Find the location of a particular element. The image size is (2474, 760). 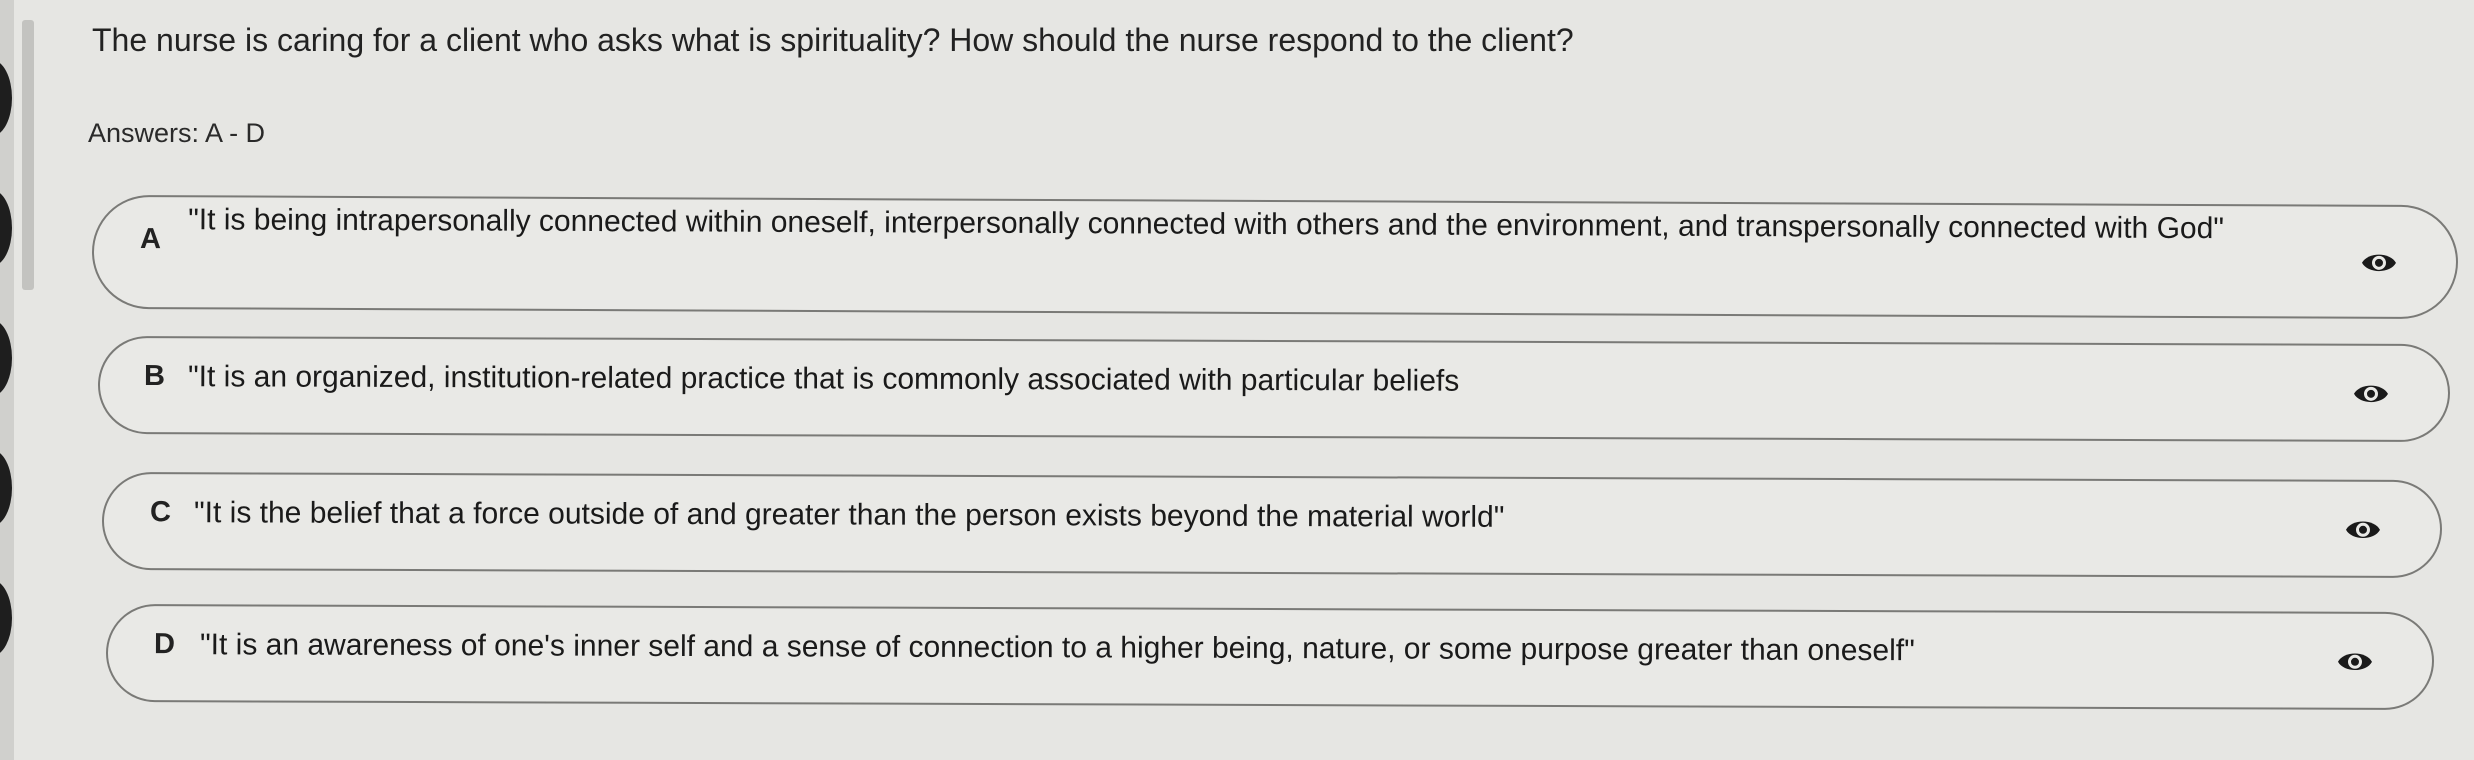

option-letter: C is located at coordinates (160, 512).